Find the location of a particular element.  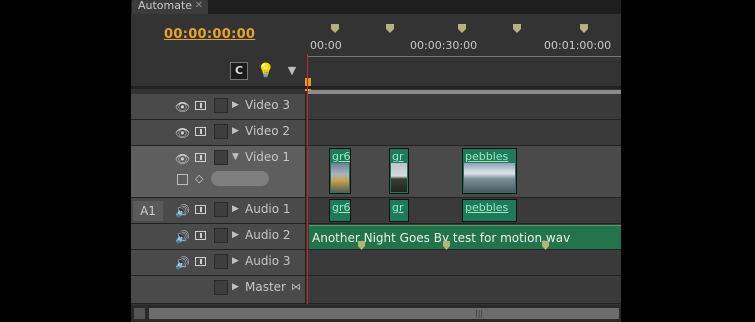

audio-clip: pebbles is located at coordinates (489, 210).